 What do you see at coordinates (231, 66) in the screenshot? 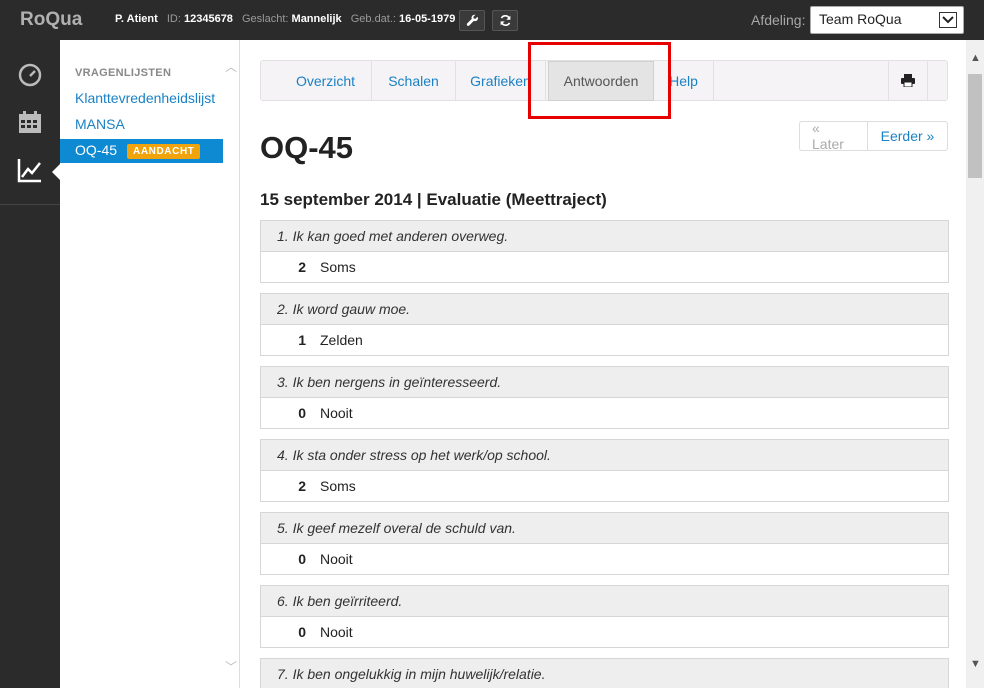
I see `chevron-up-icon: ︿` at bounding box center [231, 66].